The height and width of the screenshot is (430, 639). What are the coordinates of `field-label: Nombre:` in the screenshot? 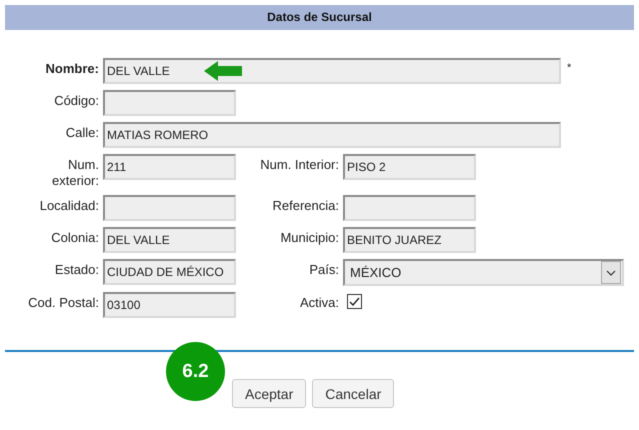 It's located at (72, 68).